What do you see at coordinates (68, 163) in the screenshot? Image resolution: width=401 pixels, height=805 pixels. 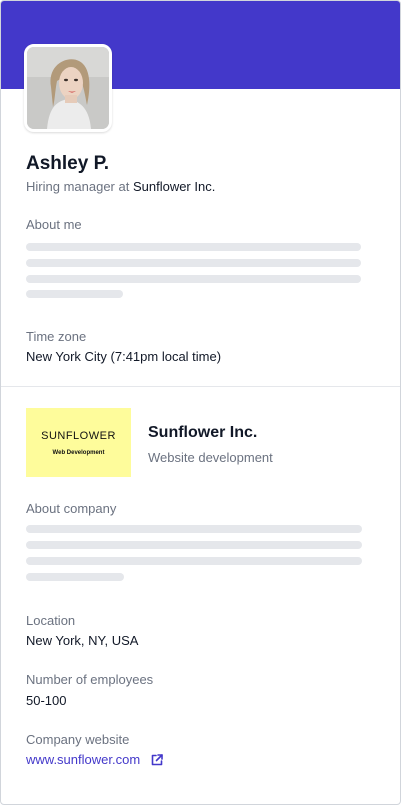 I see `profile-name: Ashley P.` at bounding box center [68, 163].